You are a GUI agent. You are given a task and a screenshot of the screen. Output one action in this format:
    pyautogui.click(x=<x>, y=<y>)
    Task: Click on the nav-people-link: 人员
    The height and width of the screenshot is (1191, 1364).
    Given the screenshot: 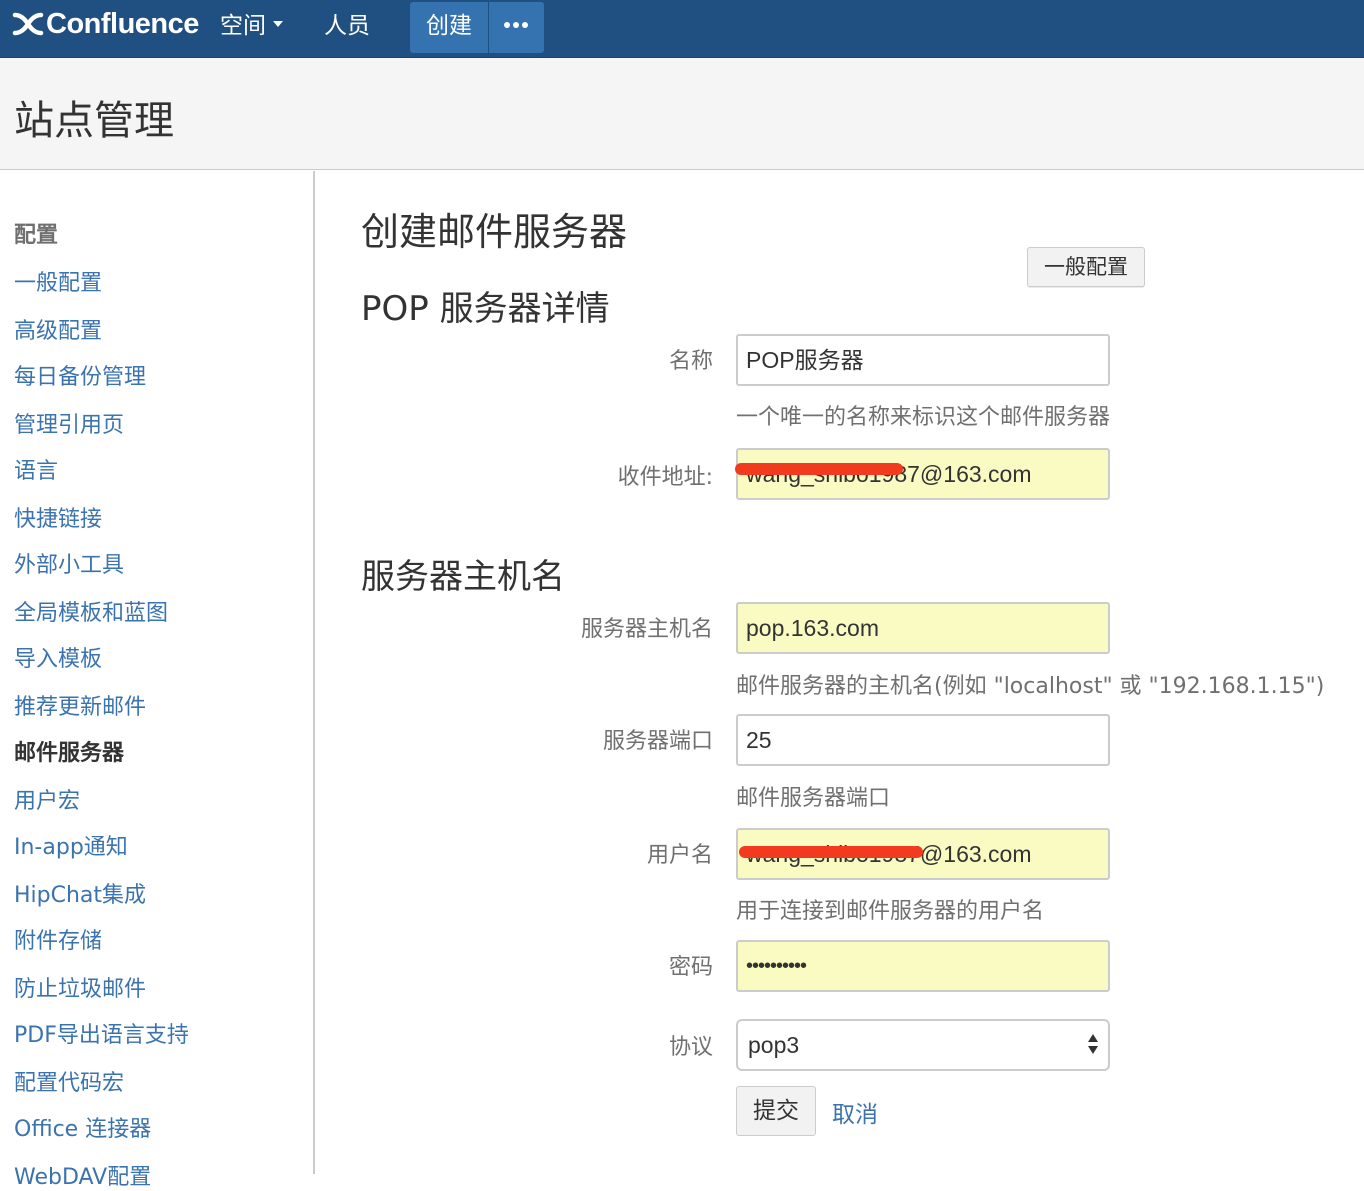 What is the action you would take?
    pyautogui.click(x=347, y=26)
    